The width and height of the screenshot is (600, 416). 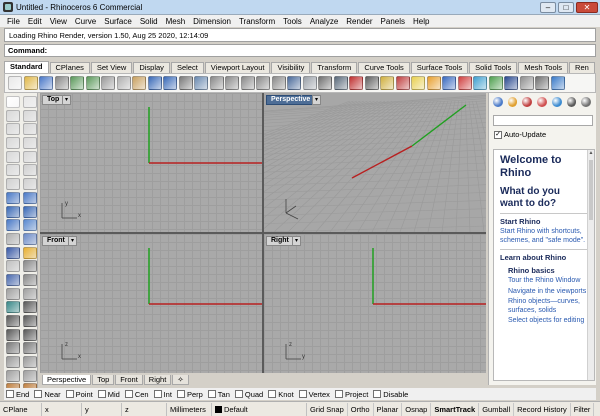 What do you see at coordinates (571, 102) in the screenshot?
I see `help-tab-icon` at bounding box center [571, 102].